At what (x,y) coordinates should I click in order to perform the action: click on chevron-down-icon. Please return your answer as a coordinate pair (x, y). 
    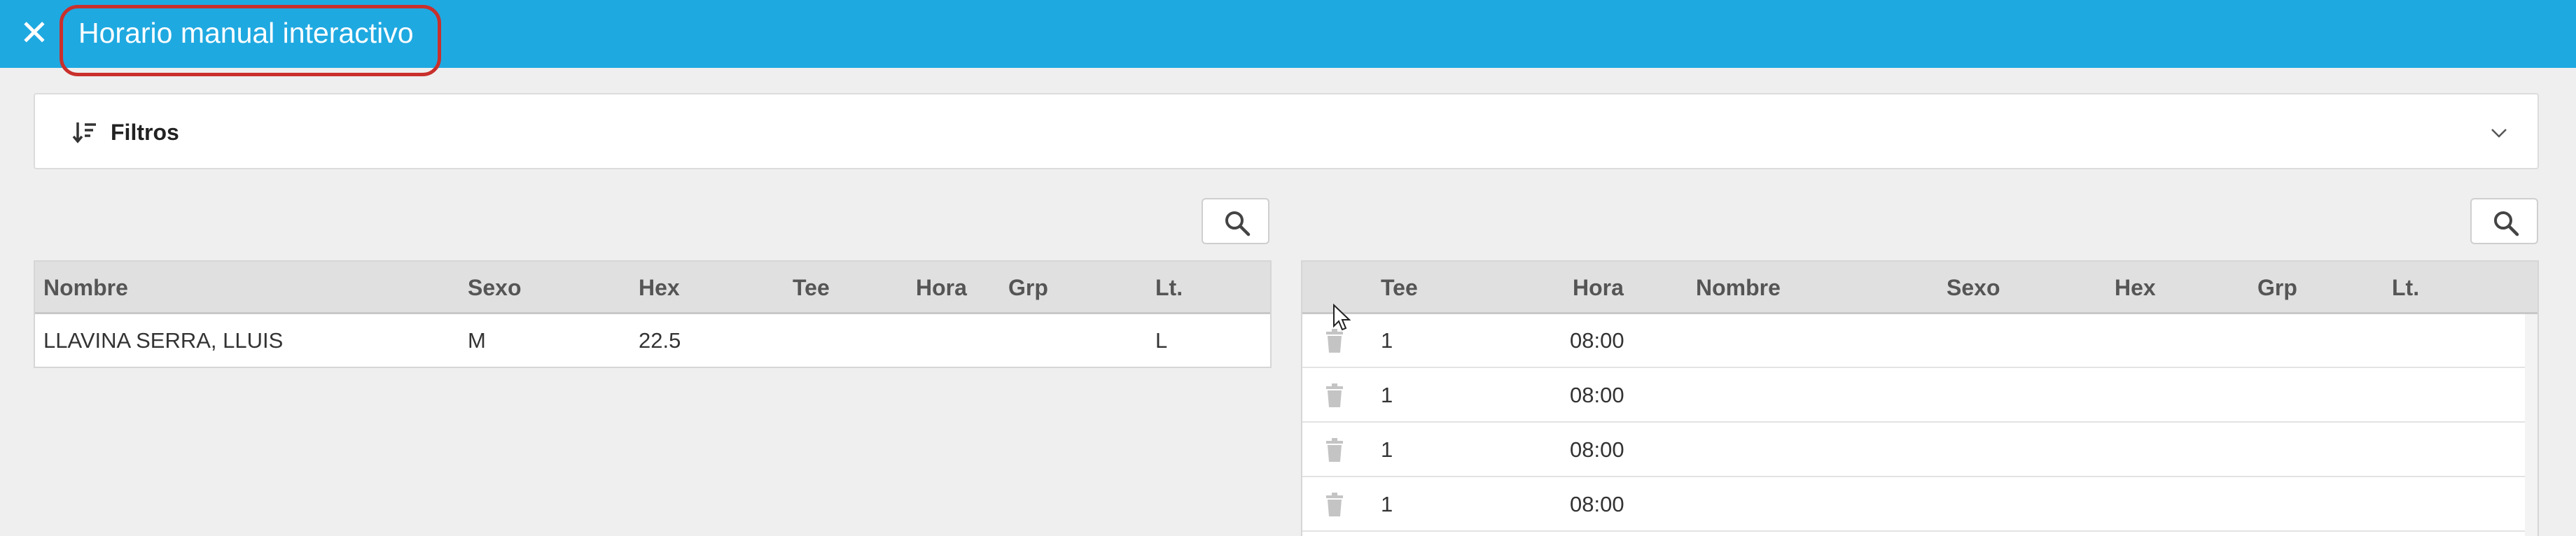
    Looking at the image, I should click on (2498, 133).